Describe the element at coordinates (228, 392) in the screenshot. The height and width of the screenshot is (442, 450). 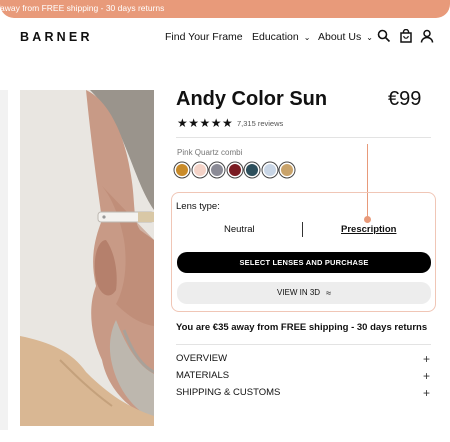
I see `accordion-label: SHIPPING & CUSTOMS` at that location.